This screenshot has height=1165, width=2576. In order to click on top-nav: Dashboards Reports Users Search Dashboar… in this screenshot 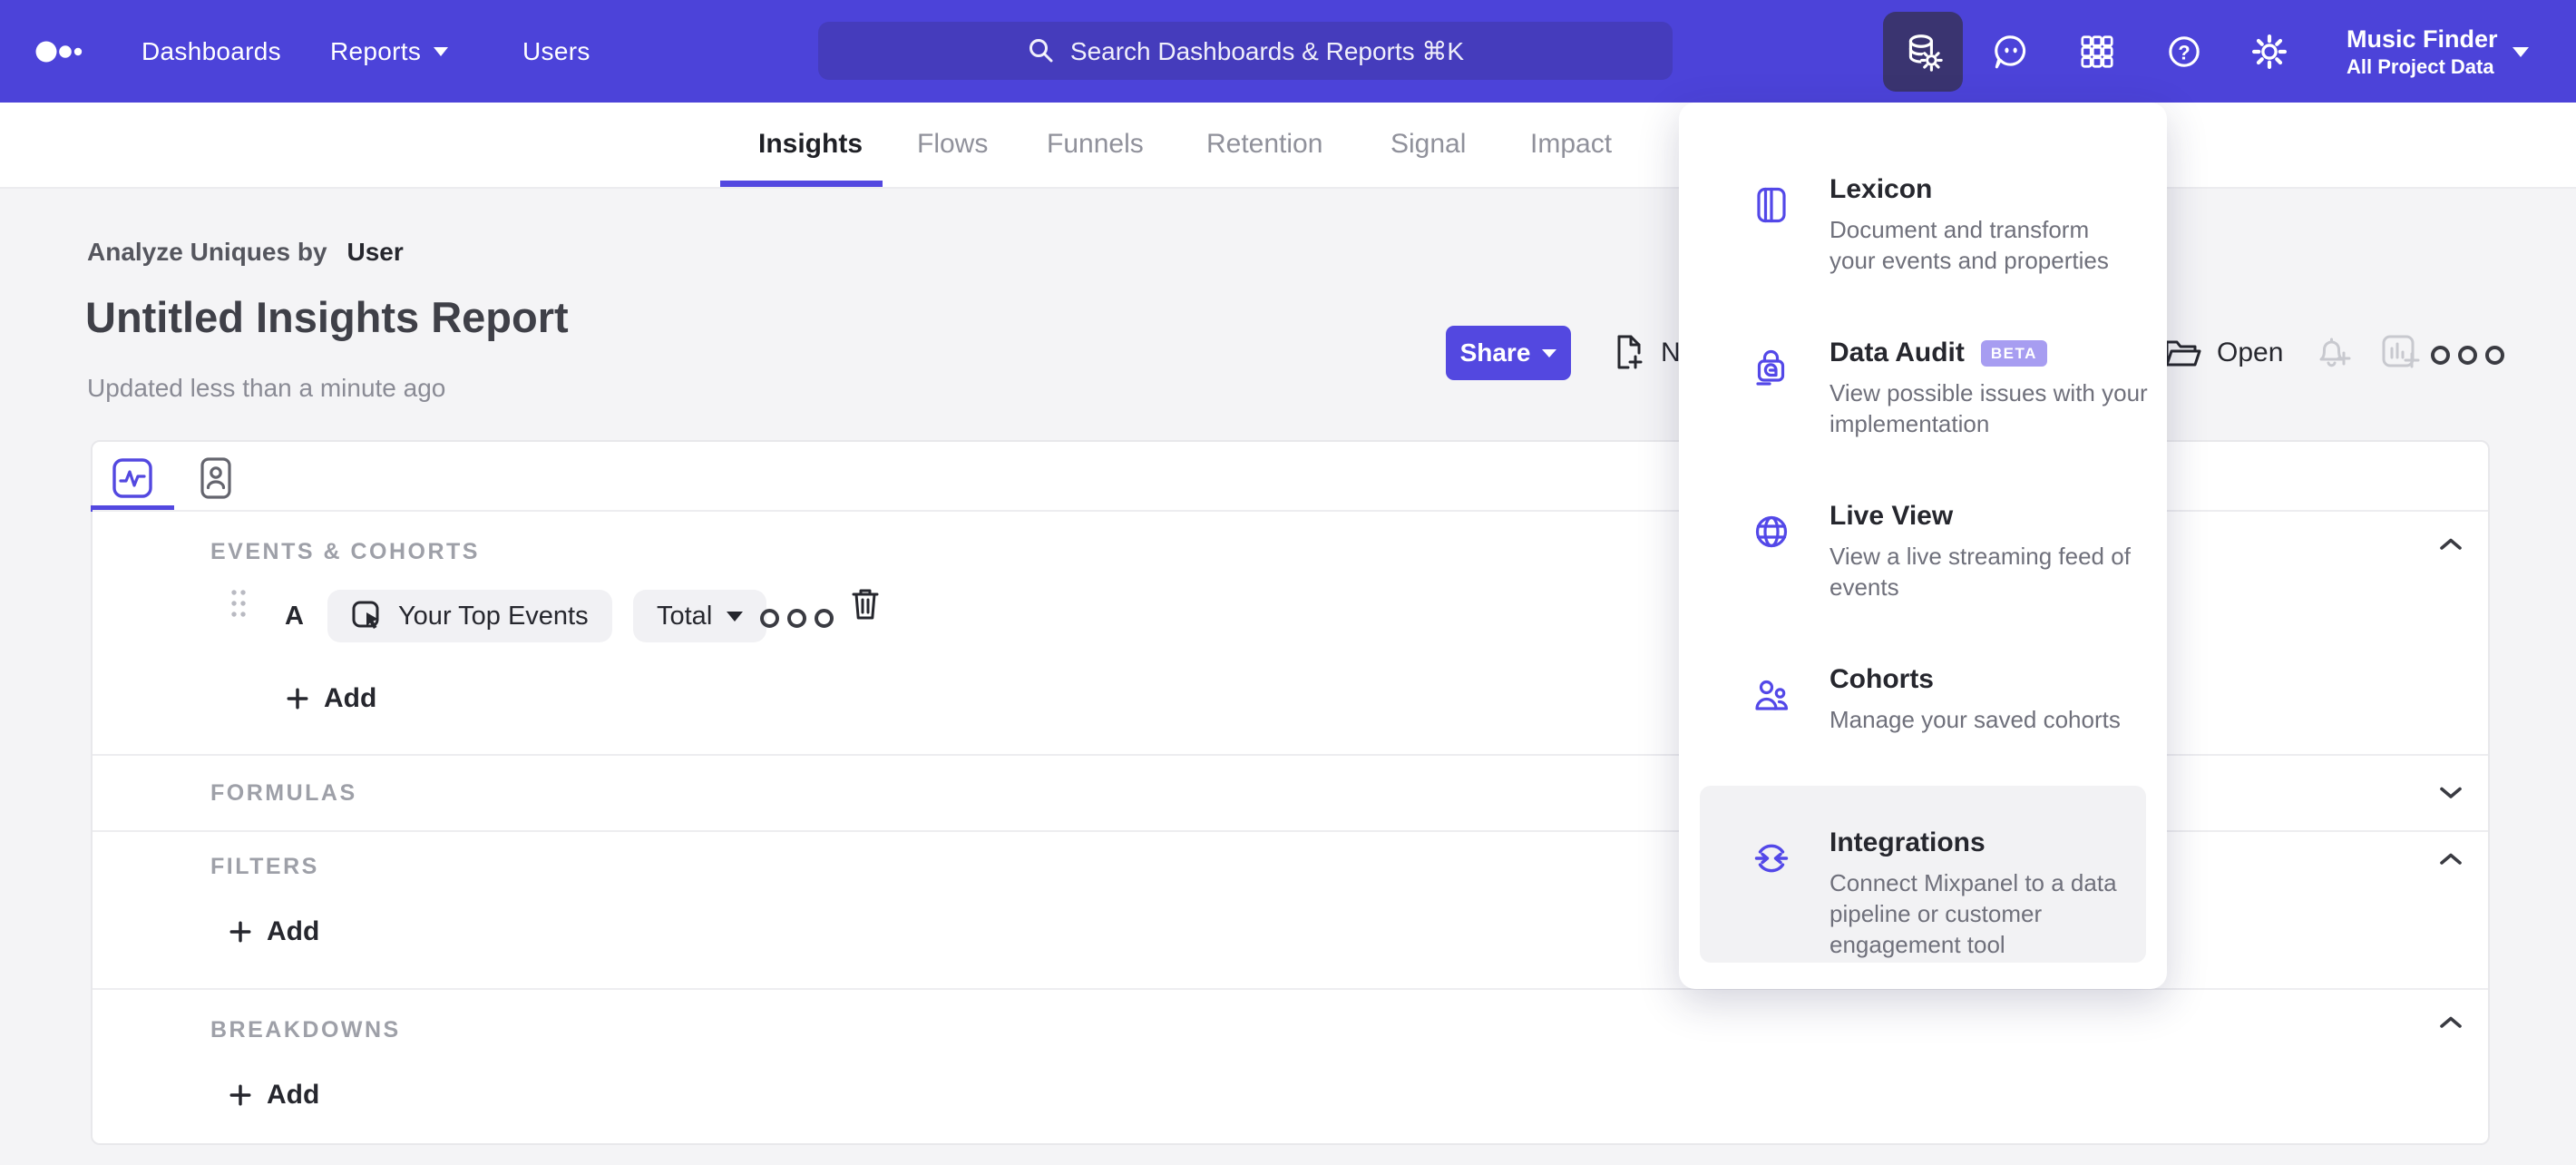, I will do `click(1288, 51)`.